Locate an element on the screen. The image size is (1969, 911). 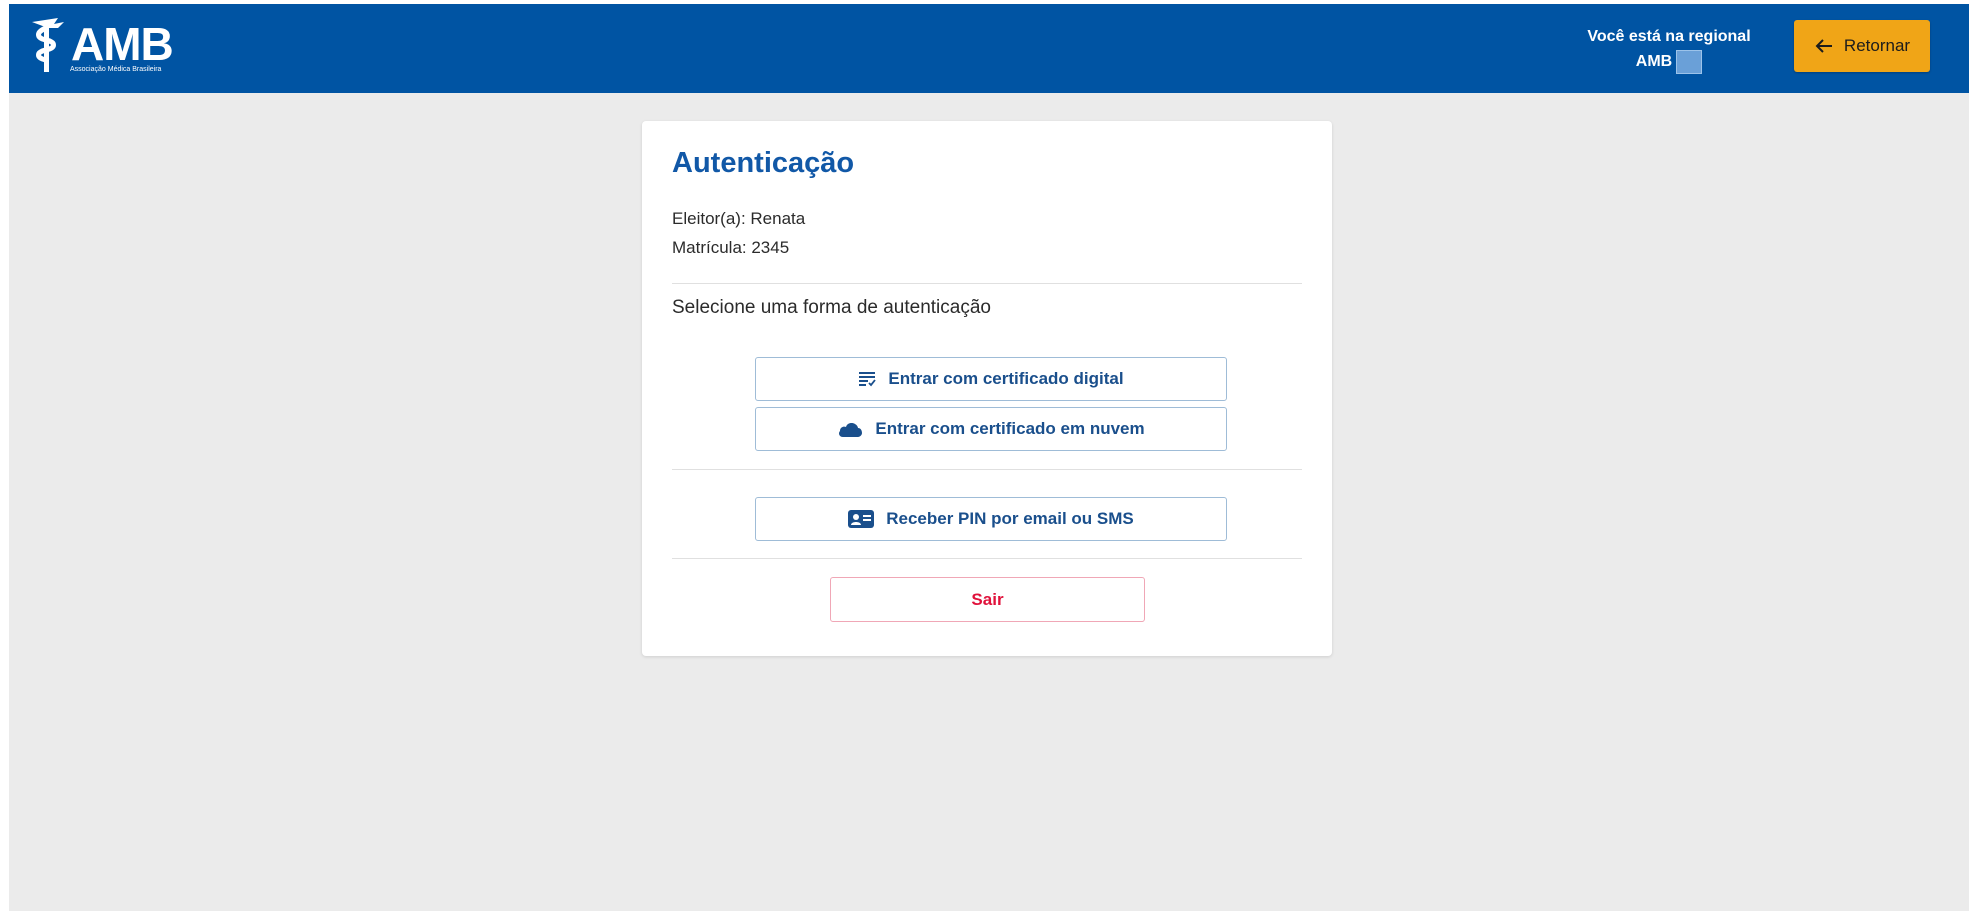
back-button-label: Retornar is located at coordinates (1877, 45).